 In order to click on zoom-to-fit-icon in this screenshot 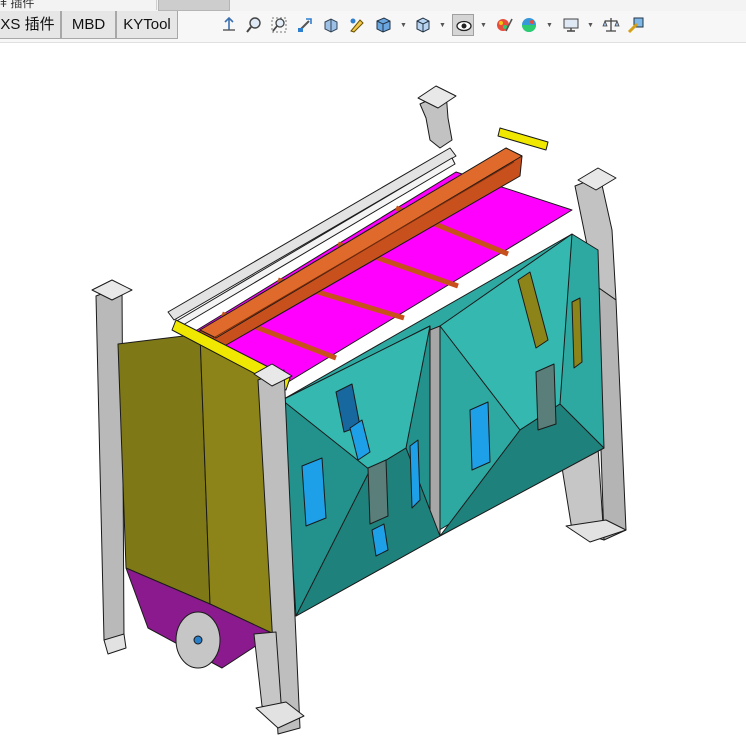, I will do `click(254, 25)`.